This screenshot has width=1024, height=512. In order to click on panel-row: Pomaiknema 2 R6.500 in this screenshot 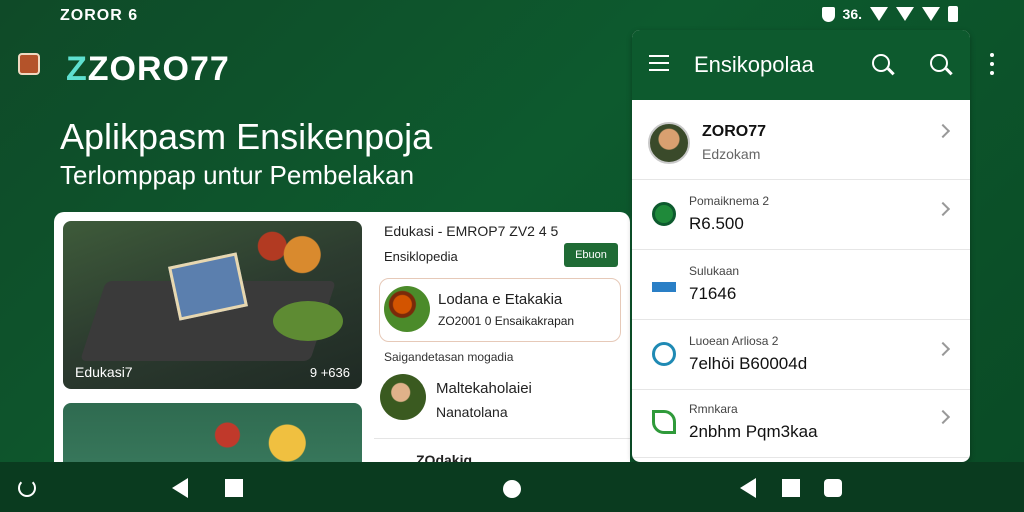, I will do `click(801, 215)`.